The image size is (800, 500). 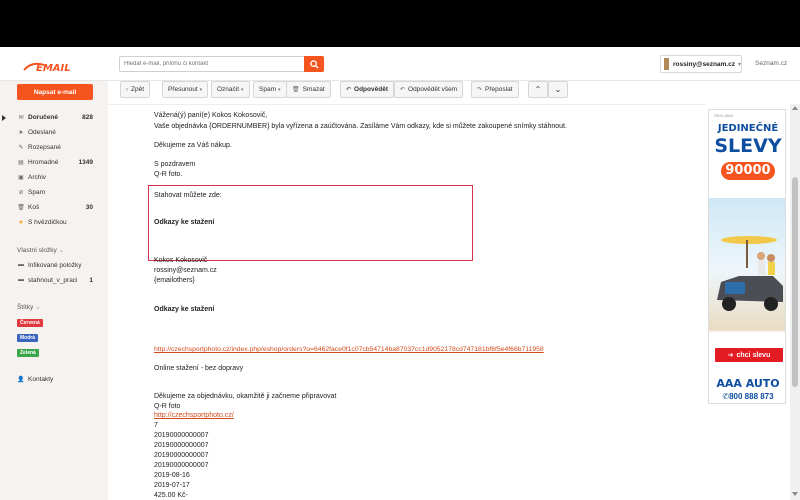 I want to click on button-label: Spam, so click(x=267, y=89).